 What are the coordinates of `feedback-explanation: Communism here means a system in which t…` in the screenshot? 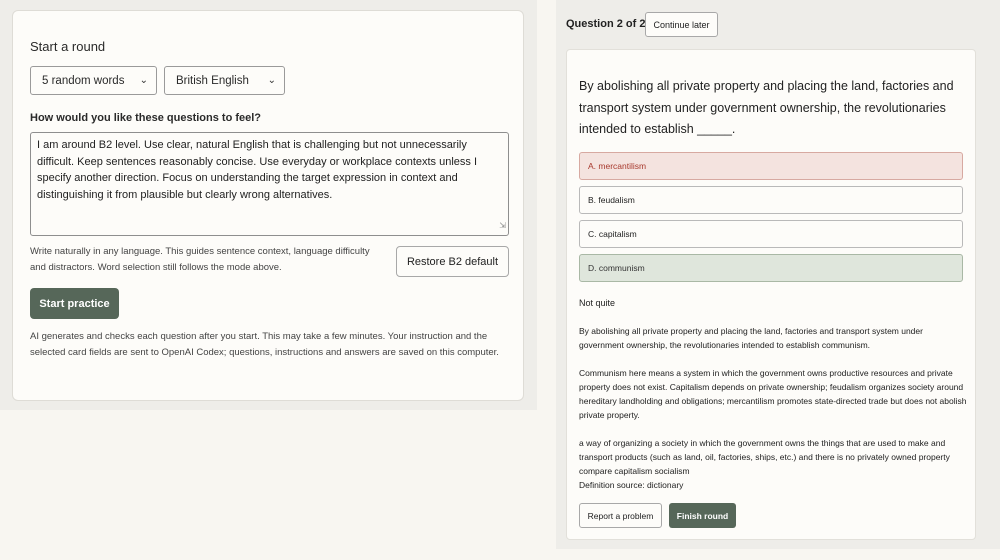 It's located at (773, 394).